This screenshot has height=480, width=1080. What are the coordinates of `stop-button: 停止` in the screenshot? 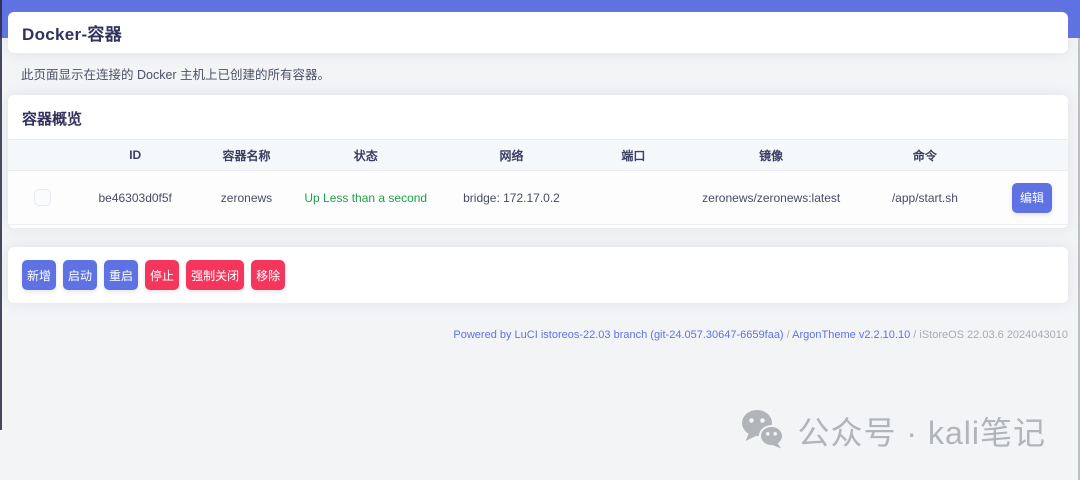 It's located at (162, 275).